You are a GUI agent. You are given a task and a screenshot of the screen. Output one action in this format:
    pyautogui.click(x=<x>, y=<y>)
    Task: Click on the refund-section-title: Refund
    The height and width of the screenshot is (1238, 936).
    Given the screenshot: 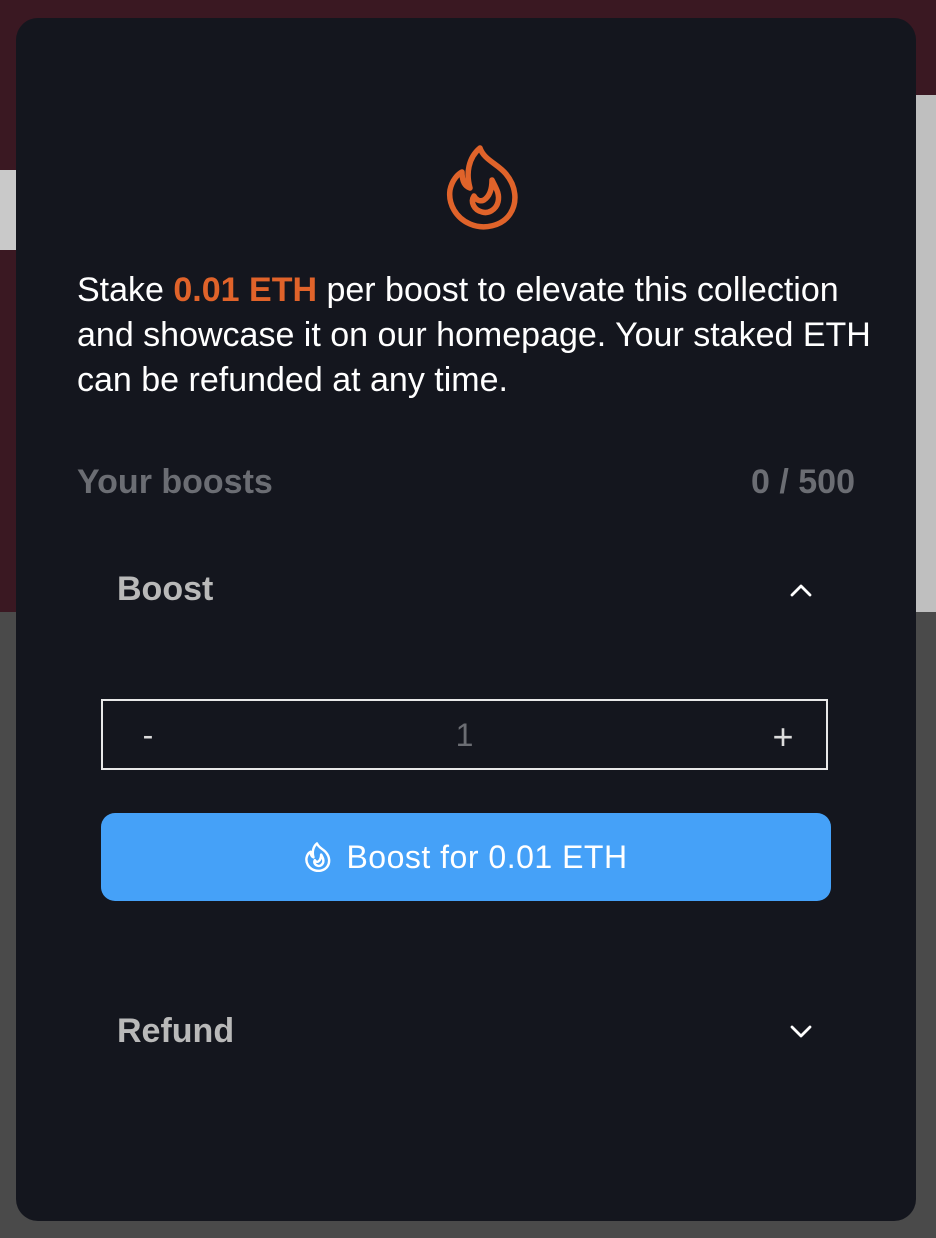 What is the action you would take?
    pyautogui.click(x=176, y=1031)
    